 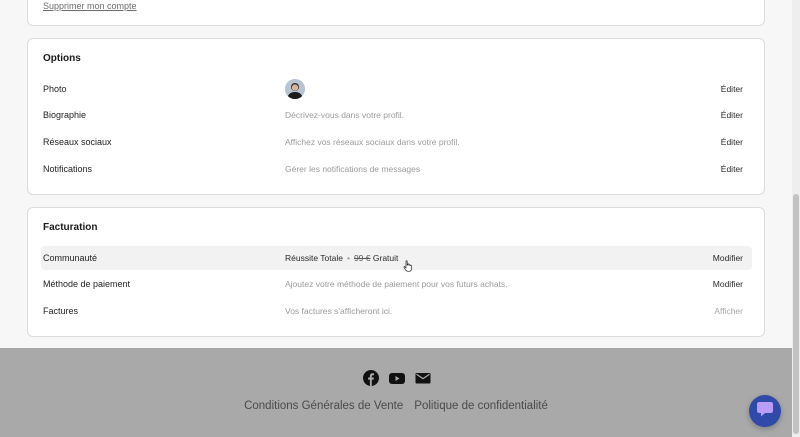 I want to click on youtube-icon, so click(x=397, y=378).